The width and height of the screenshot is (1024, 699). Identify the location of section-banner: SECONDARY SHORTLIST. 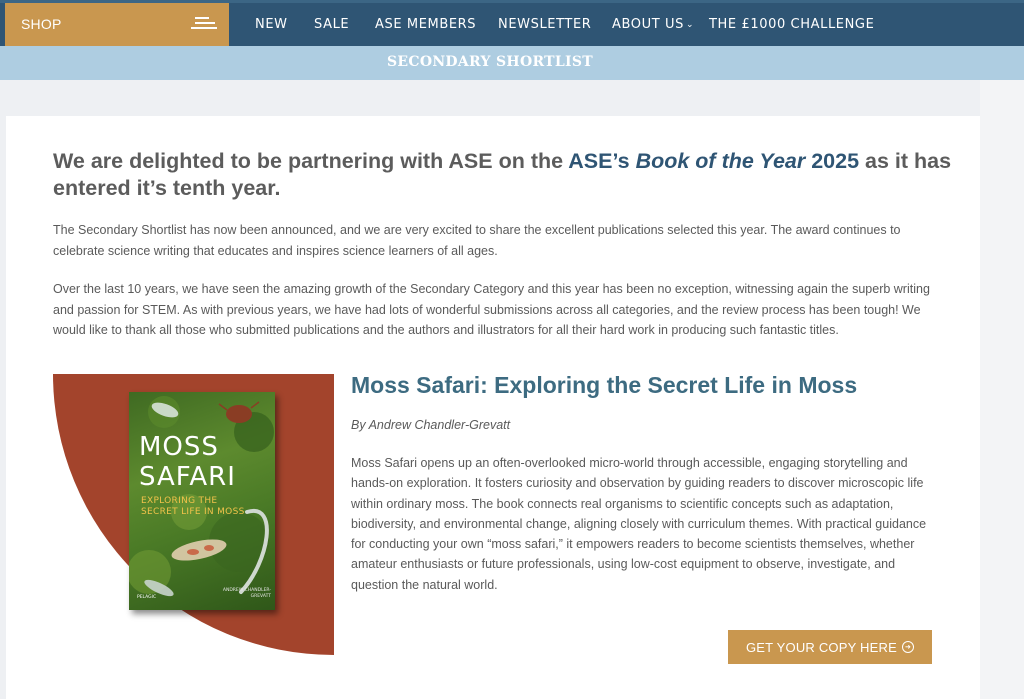
(512, 63).